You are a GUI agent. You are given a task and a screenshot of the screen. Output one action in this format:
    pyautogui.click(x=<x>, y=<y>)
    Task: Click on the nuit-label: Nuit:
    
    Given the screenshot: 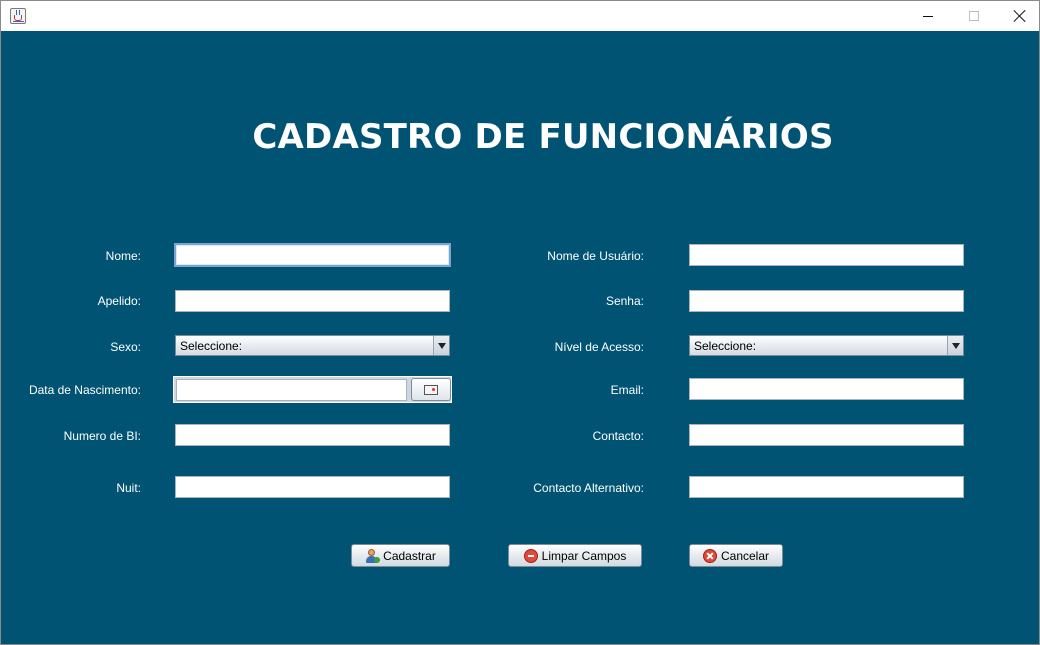 What is the action you would take?
    pyautogui.click(x=128, y=488)
    